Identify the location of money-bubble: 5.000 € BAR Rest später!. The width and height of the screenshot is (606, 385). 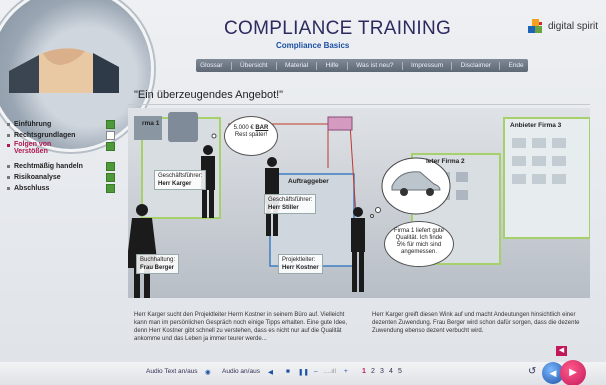
(251, 136).